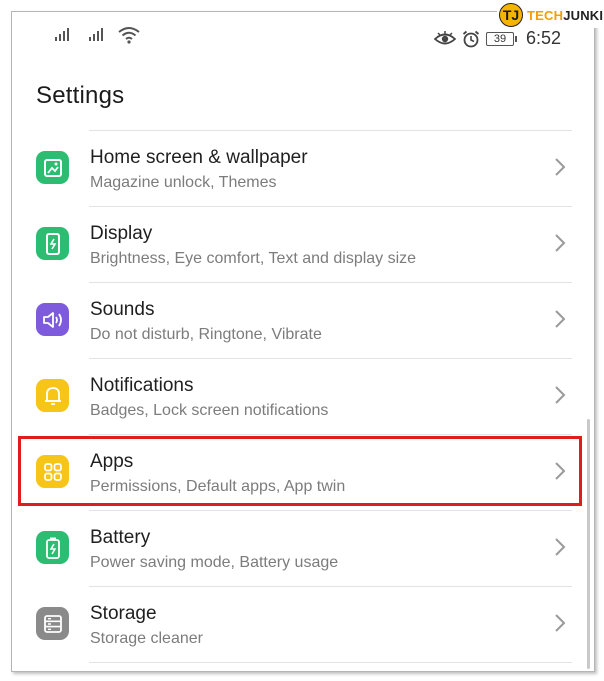 Image resolution: width=604 pixels, height=681 pixels. I want to click on settings-item-battery: Battery Power saving mode, Battery usage, so click(303, 548).